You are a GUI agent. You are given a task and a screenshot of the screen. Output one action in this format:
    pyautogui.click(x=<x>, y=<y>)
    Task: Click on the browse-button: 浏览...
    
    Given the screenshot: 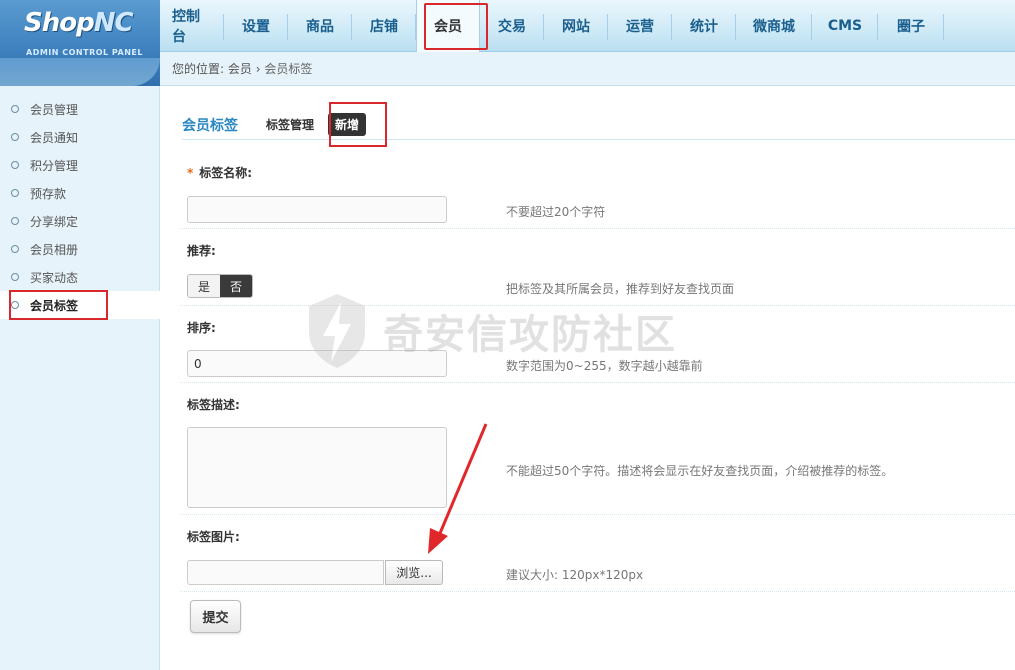 What is the action you would take?
    pyautogui.click(x=414, y=572)
    